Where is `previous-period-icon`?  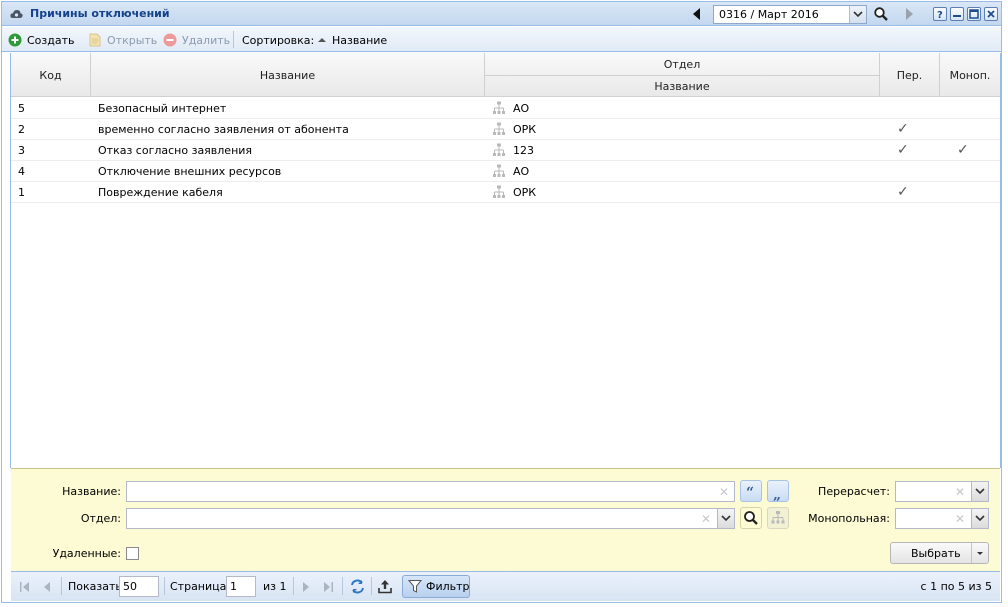 previous-period-icon is located at coordinates (697, 14).